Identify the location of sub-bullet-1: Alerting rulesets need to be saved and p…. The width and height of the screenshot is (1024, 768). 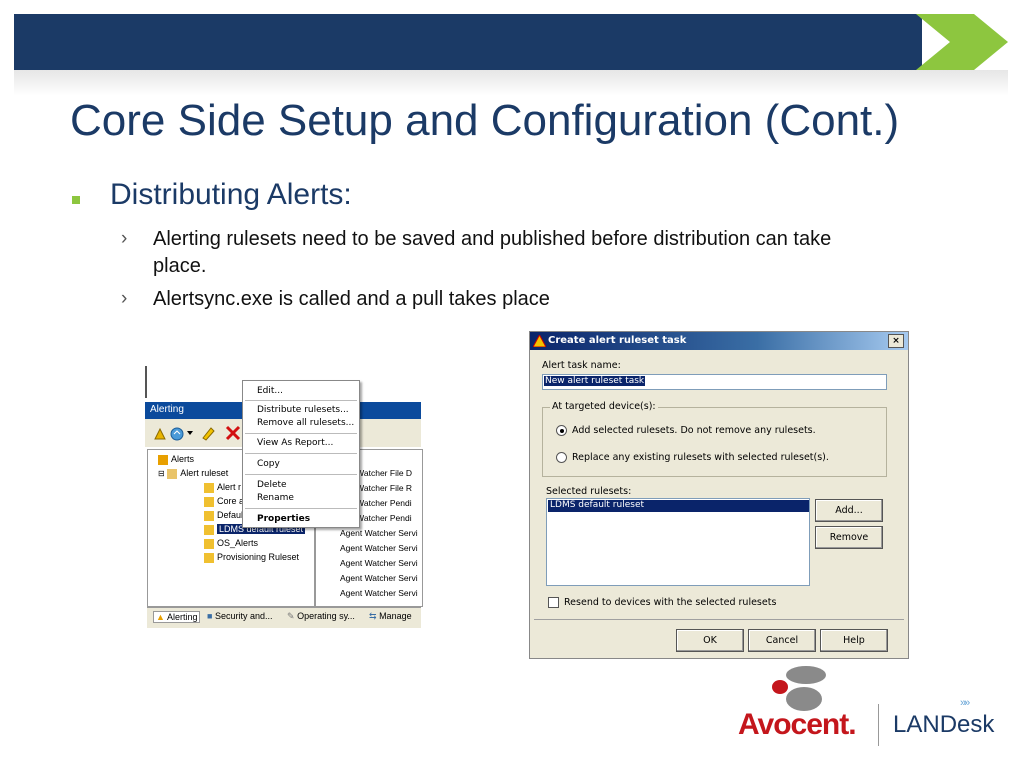
(492, 239).